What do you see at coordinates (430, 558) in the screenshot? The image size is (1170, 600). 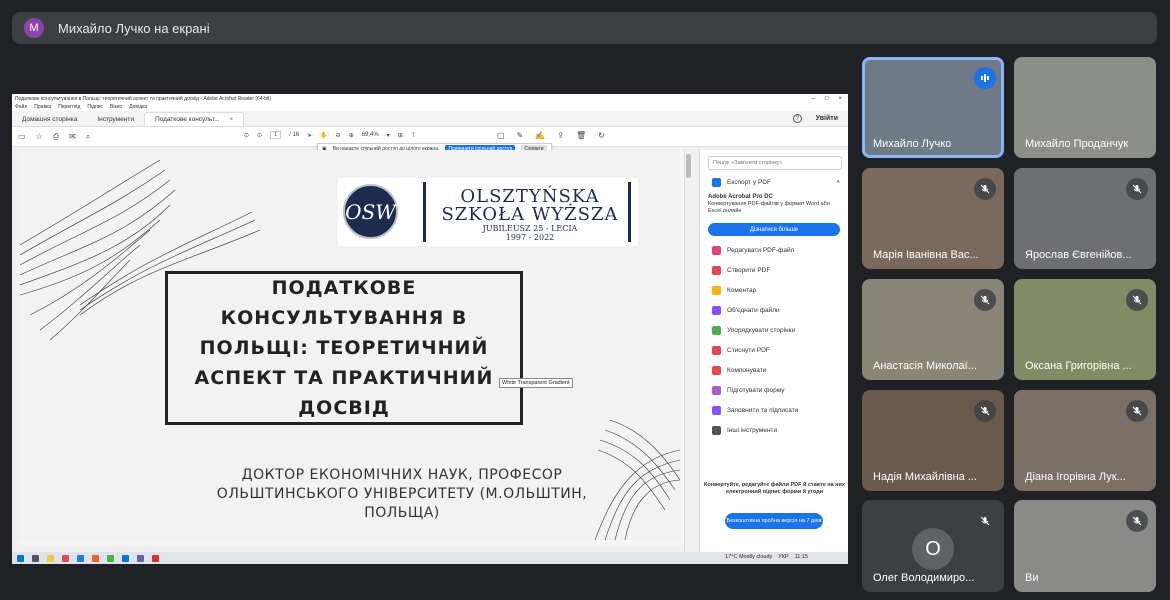 I see `windows-taskbar: 17°C Mostly cloudy УКР 11:15` at bounding box center [430, 558].